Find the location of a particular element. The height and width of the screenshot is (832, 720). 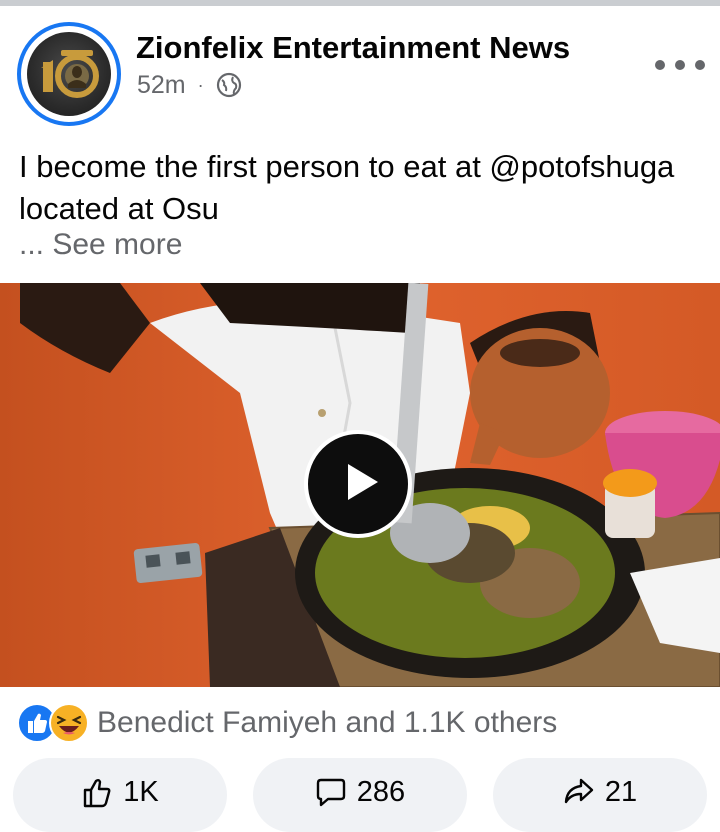

like-count: 1K is located at coordinates (141, 792).